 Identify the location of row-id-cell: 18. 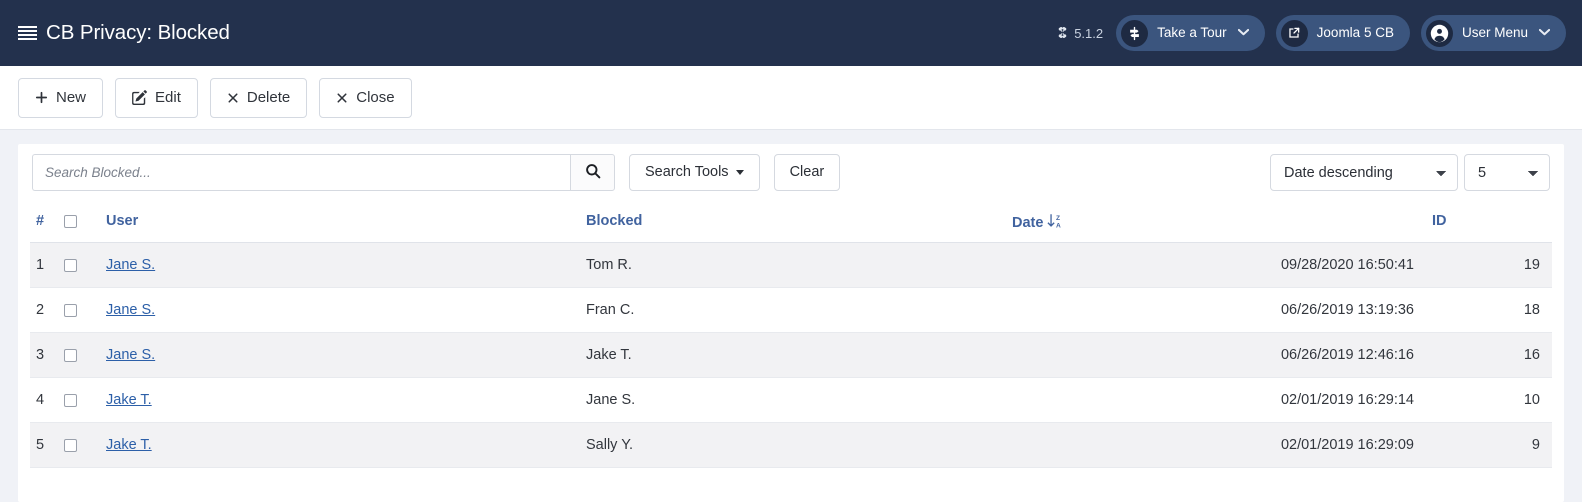
(1492, 310).